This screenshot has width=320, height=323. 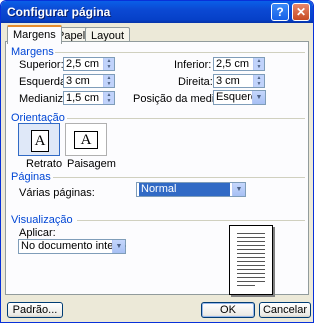 I want to click on aplicar-select: No documento inteiro ▼, so click(x=72, y=246).